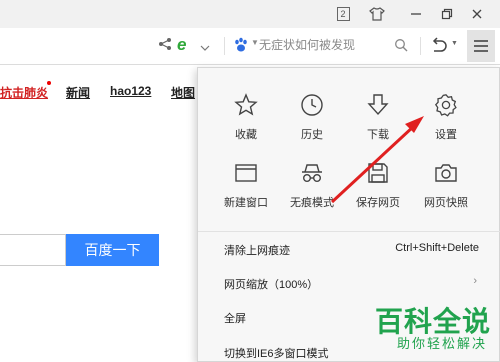 Image resolution: width=500 pixels, height=362 pixels. I want to click on menu-icon, so click(481, 46).